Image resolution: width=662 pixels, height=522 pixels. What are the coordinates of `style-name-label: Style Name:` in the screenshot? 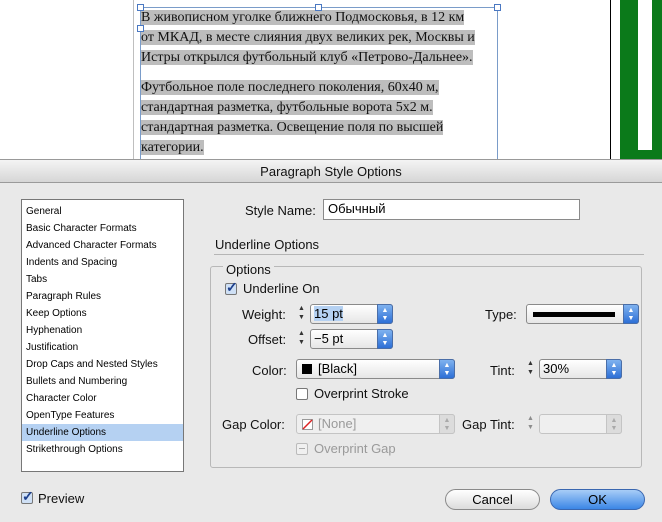 It's located at (280, 210).